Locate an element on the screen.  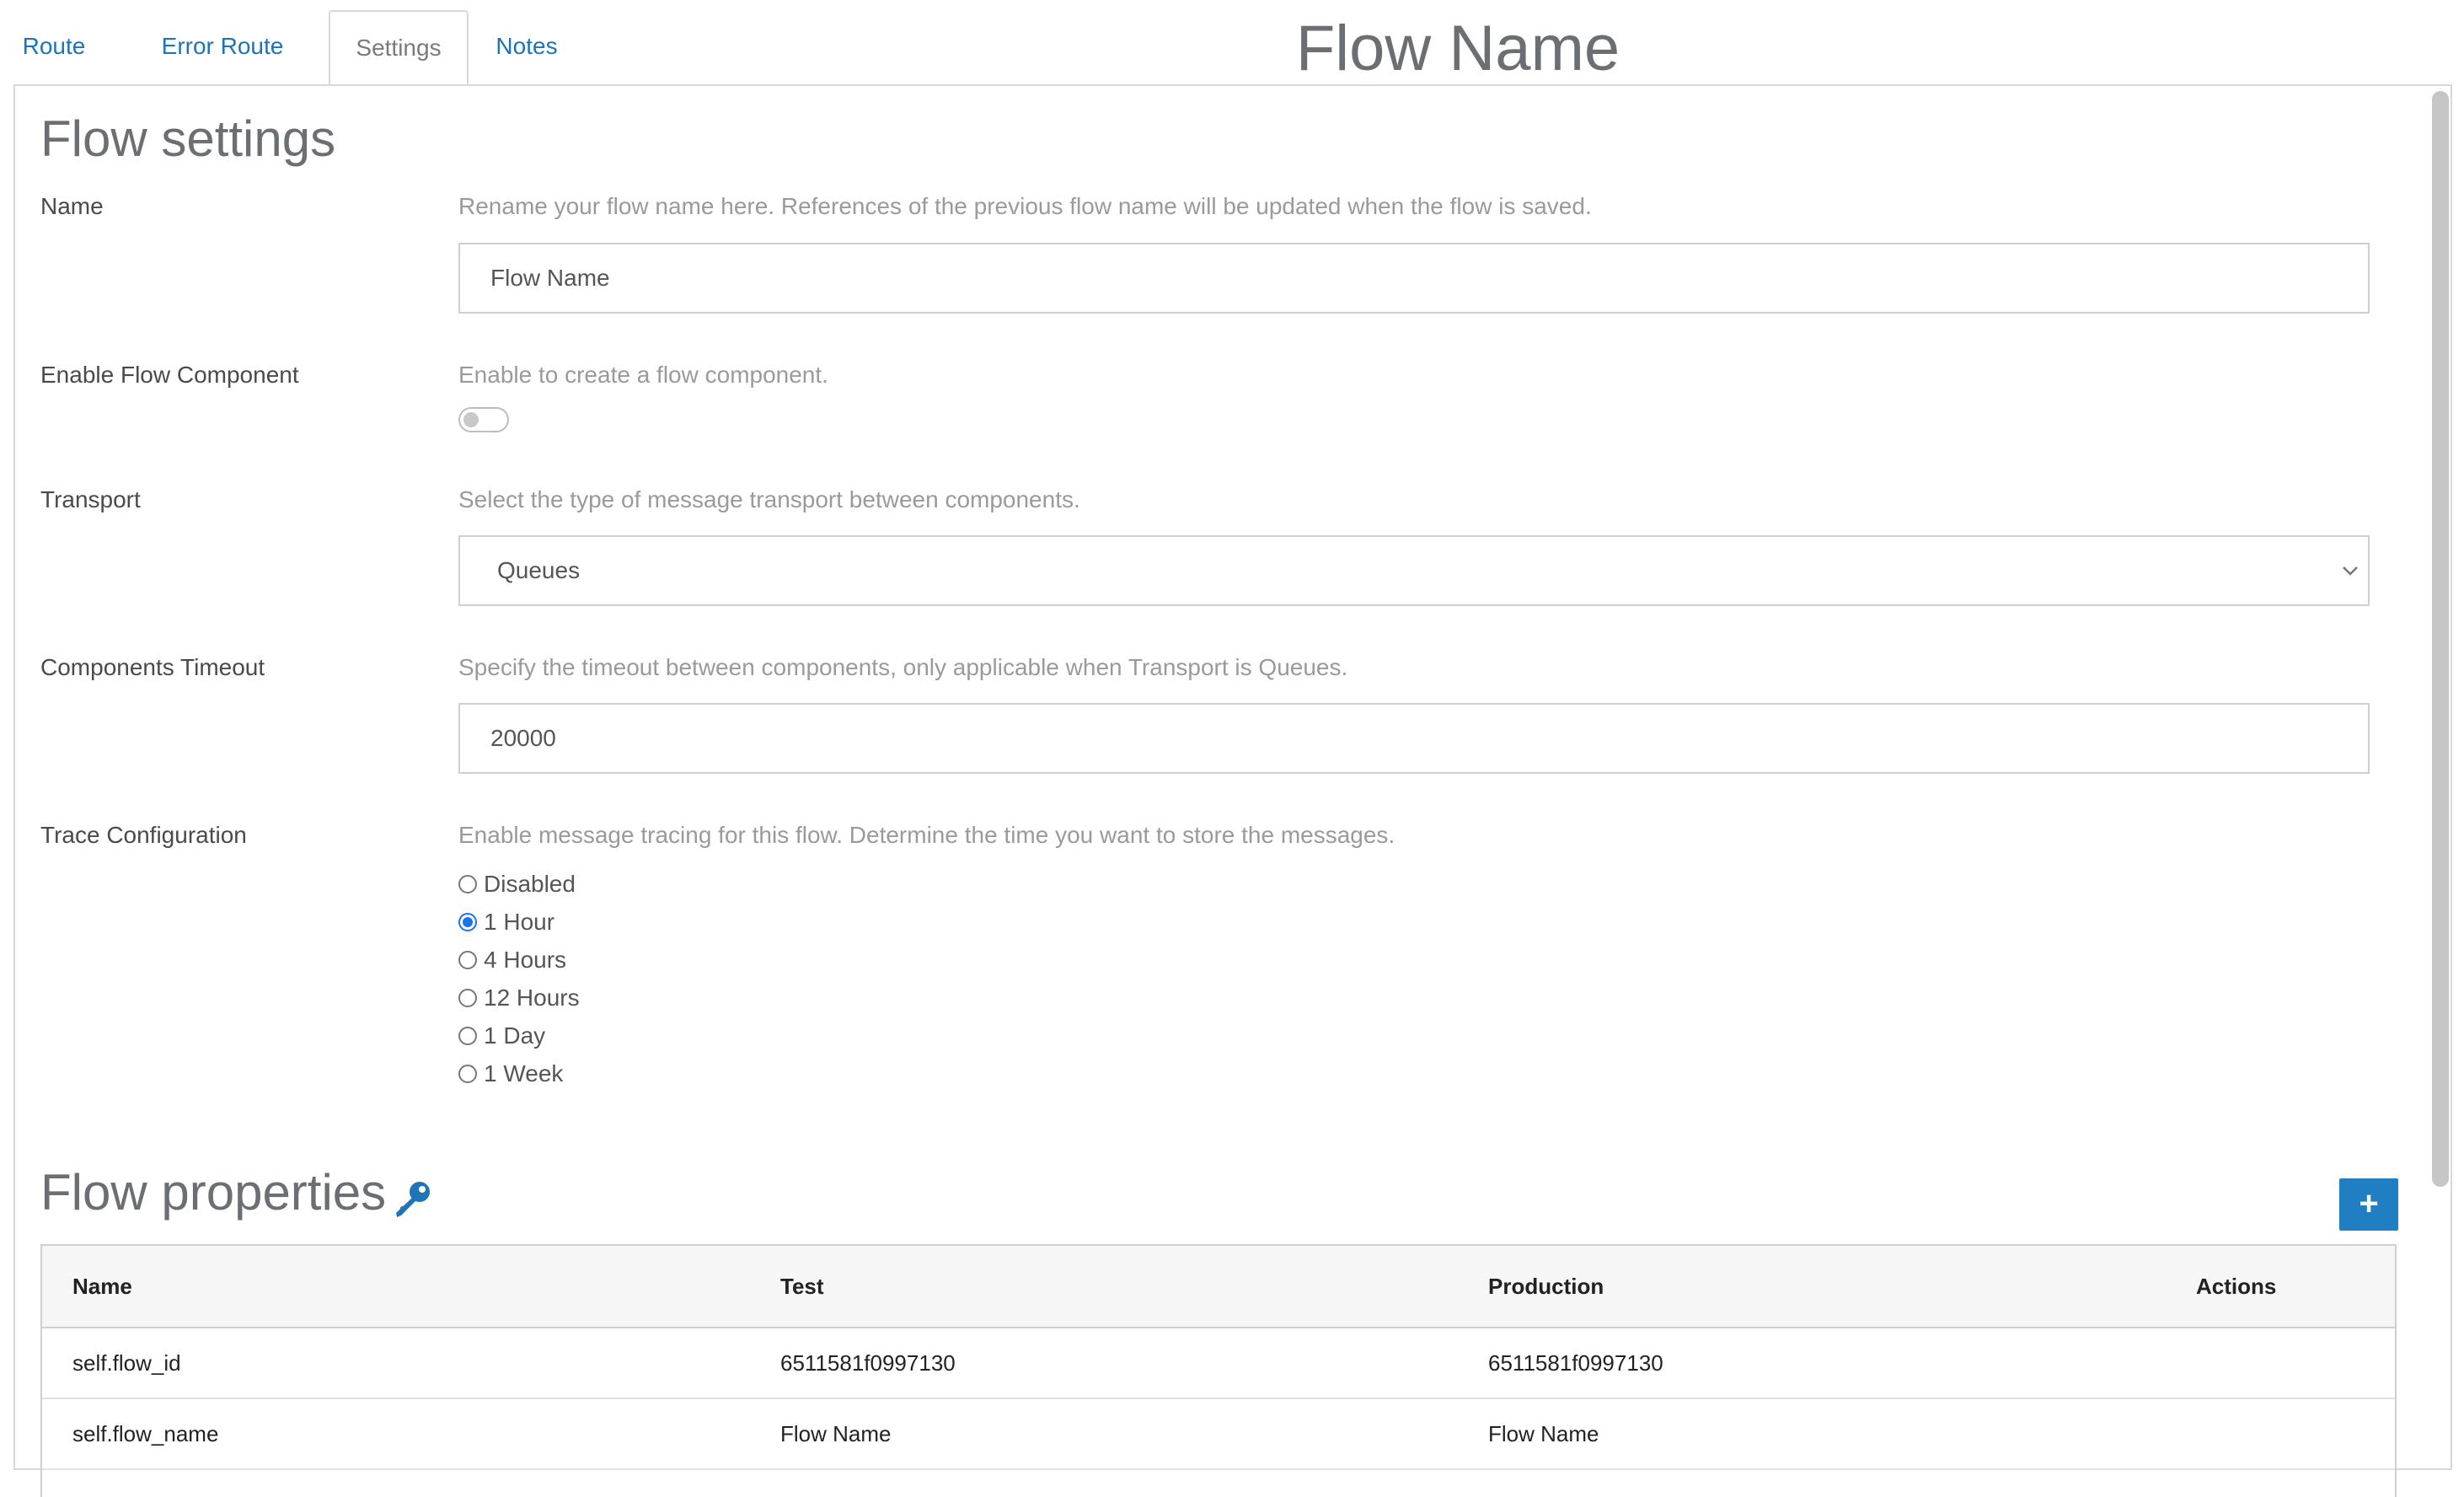
transport-label: Transport is located at coordinates (91, 499).